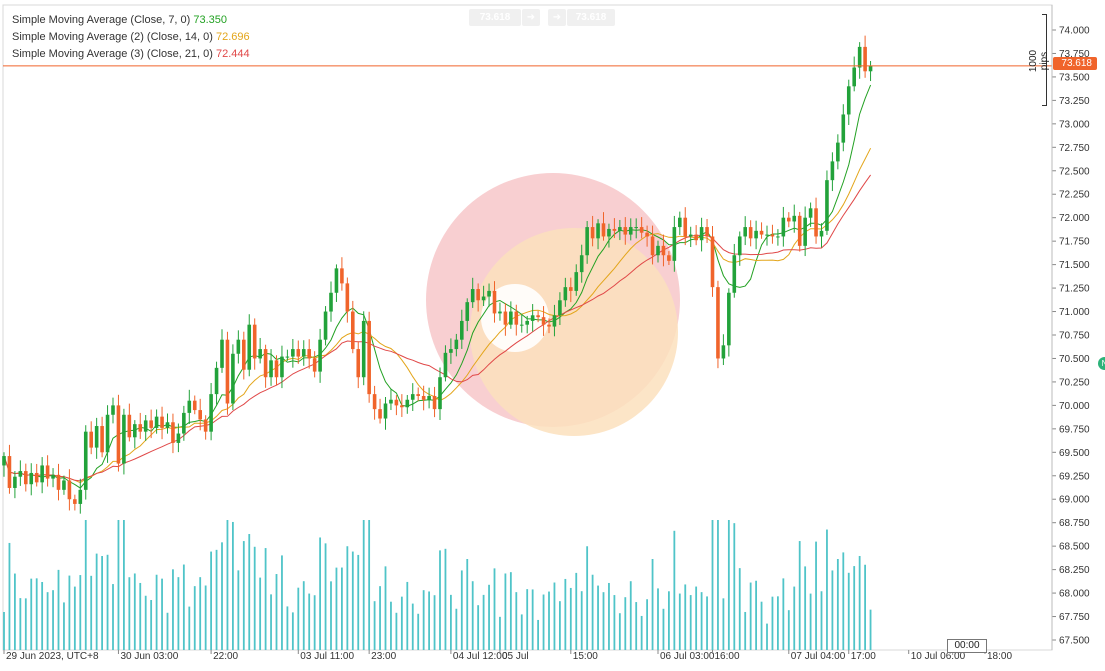  What do you see at coordinates (1074, 242) in the screenshot?
I see `y-tick-label: 71.750` at bounding box center [1074, 242].